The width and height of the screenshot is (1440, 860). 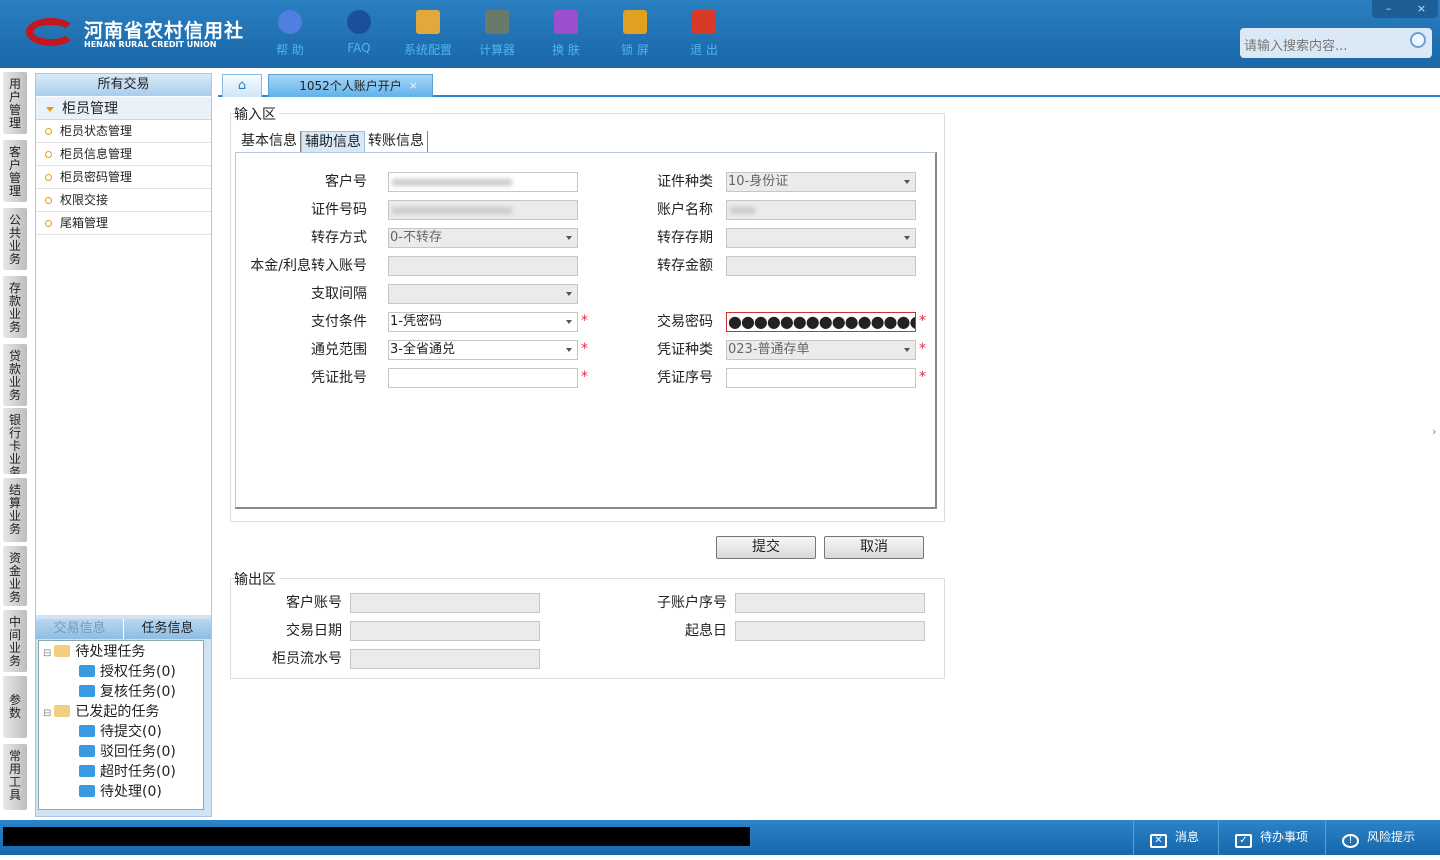 What do you see at coordinates (123, 425) in the screenshot?
I see `menu-blank` at bounding box center [123, 425].